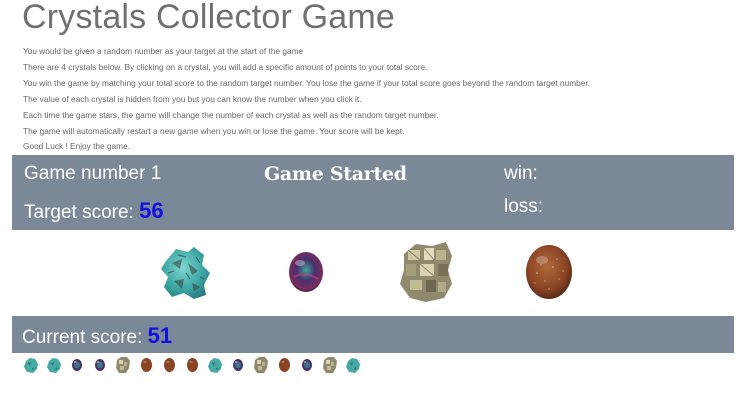 The height and width of the screenshot is (400, 753). I want to click on turquoise-crystal-icon, so click(185, 273).